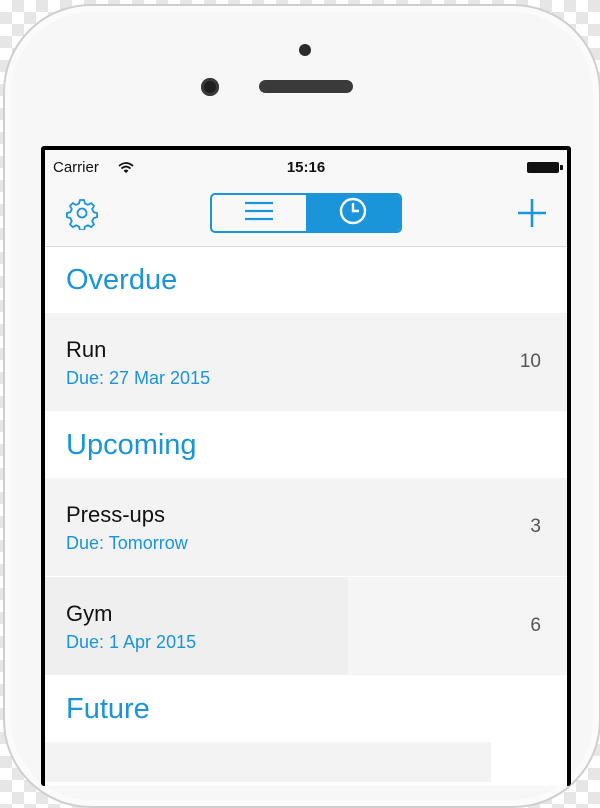  I want to click on item-count: 3, so click(535, 526).